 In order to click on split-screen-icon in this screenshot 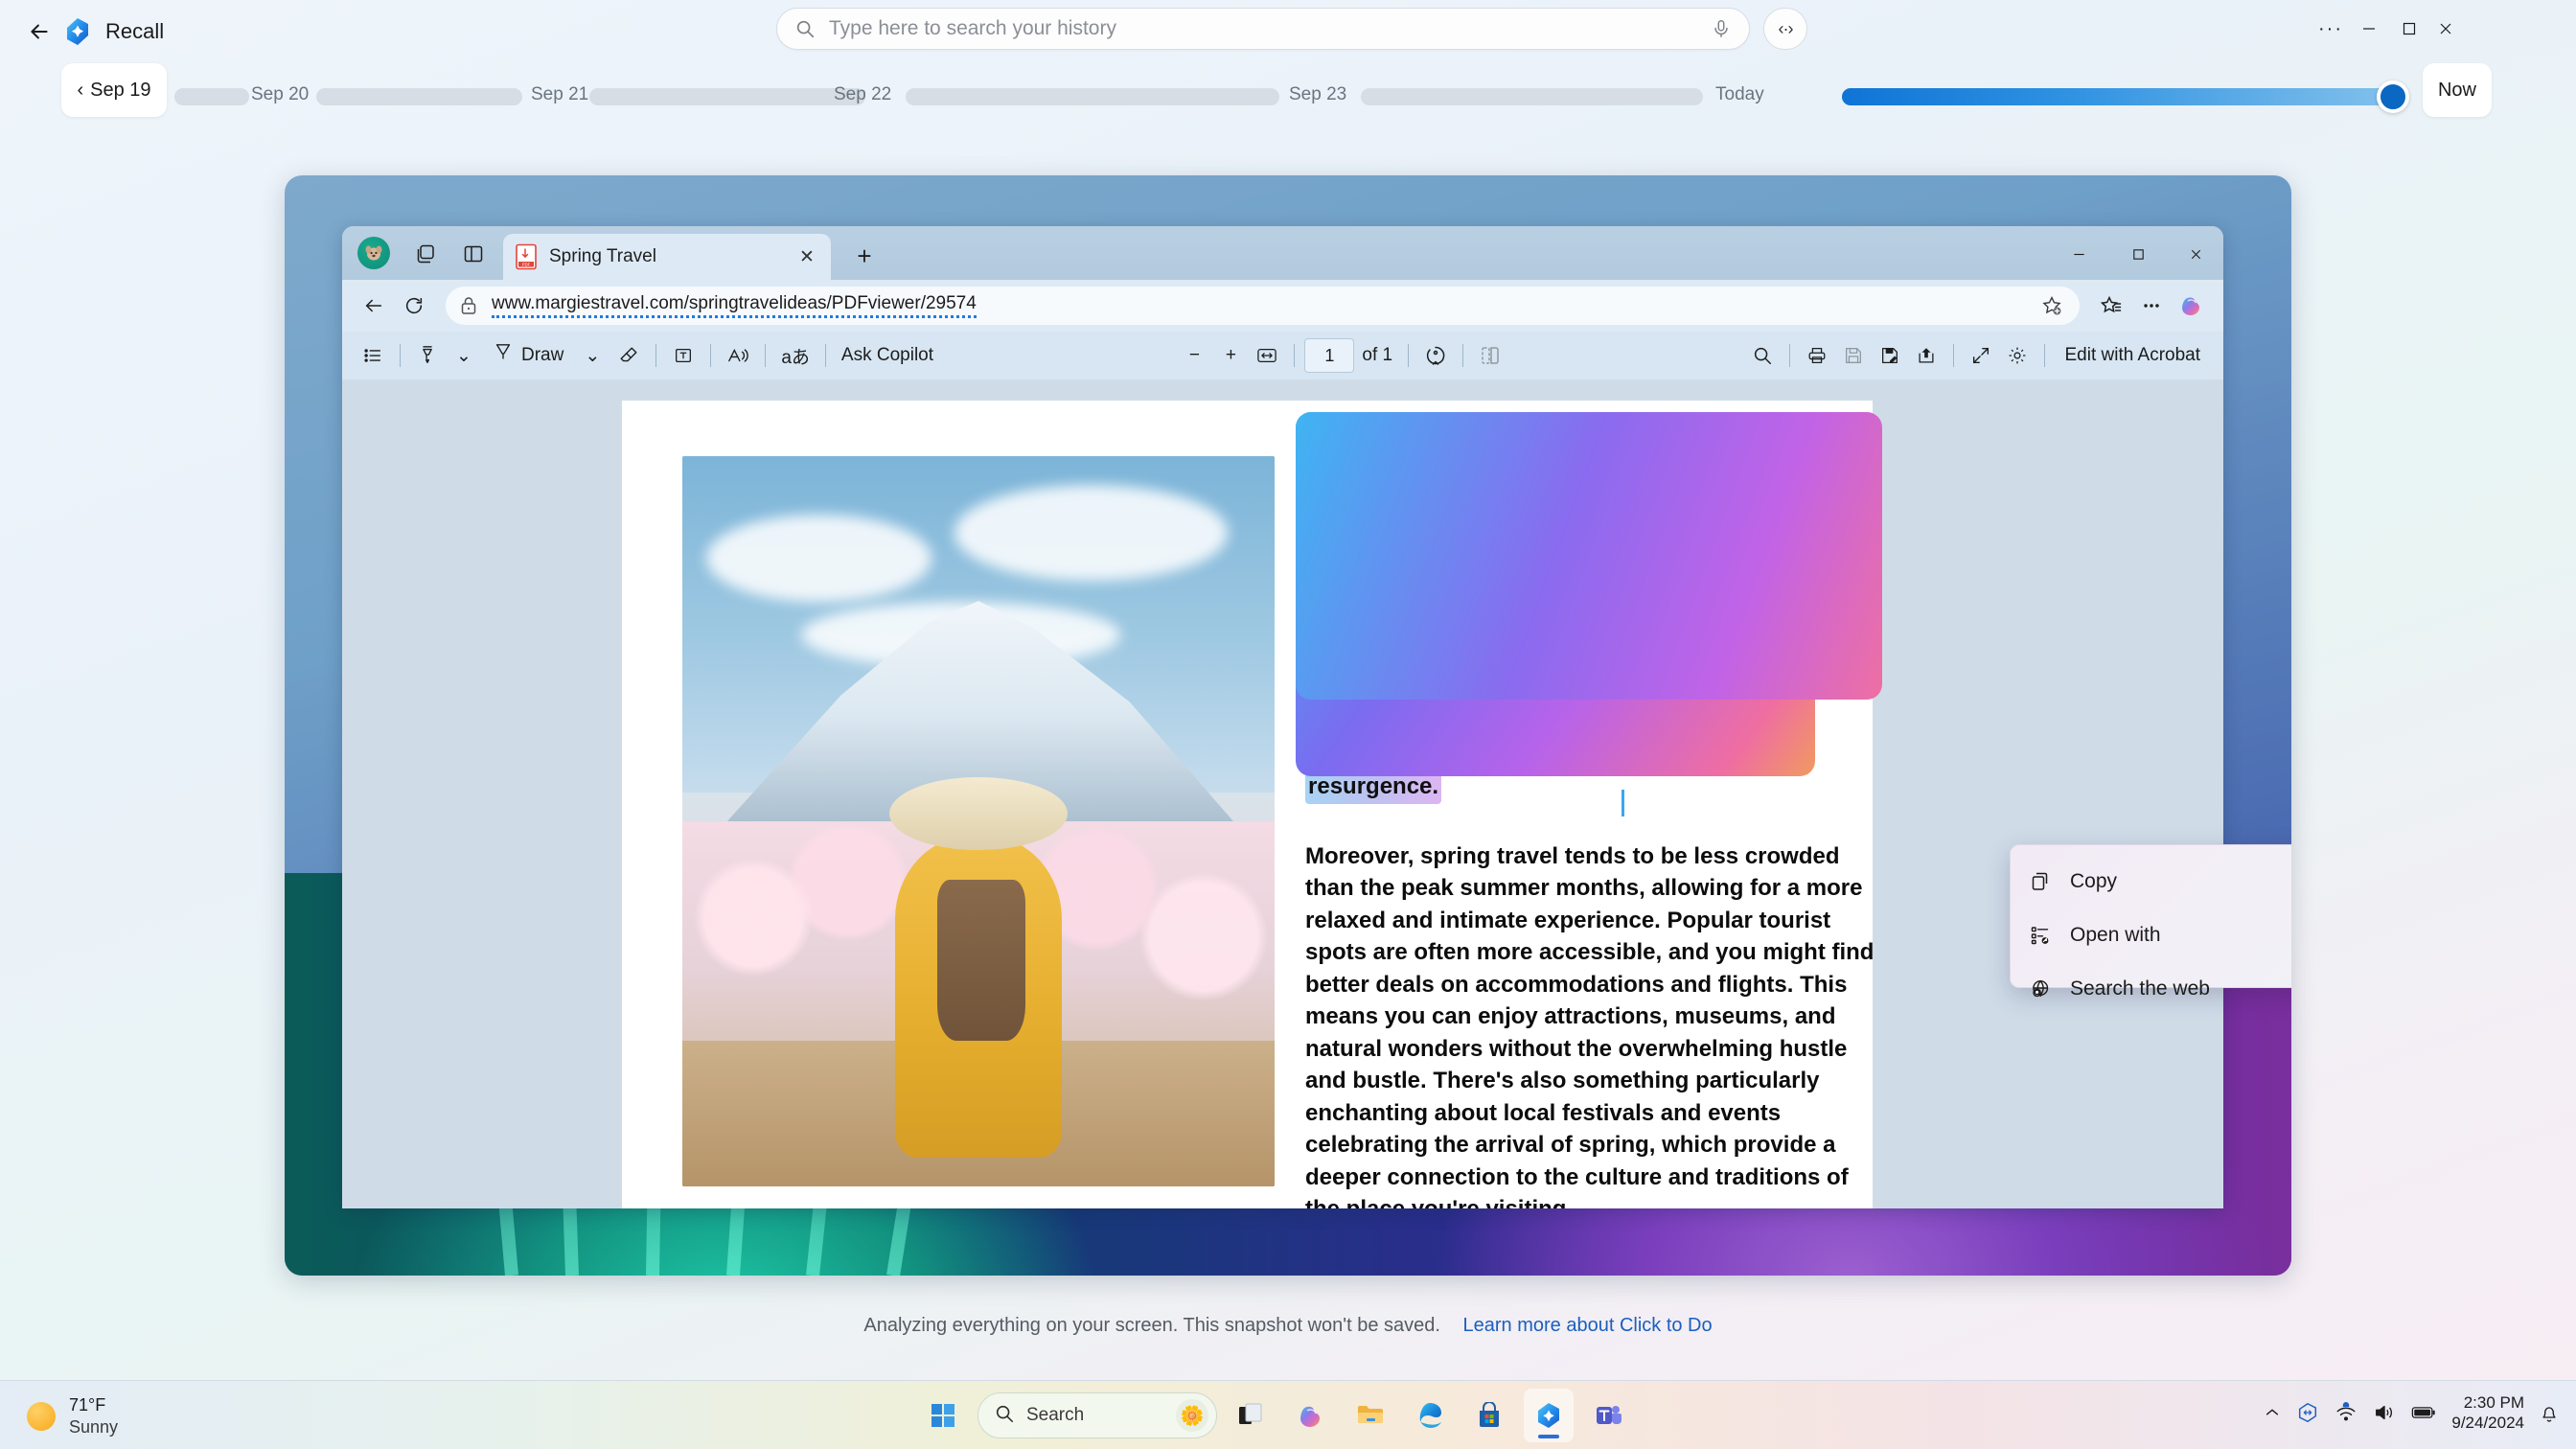, I will do `click(473, 254)`.